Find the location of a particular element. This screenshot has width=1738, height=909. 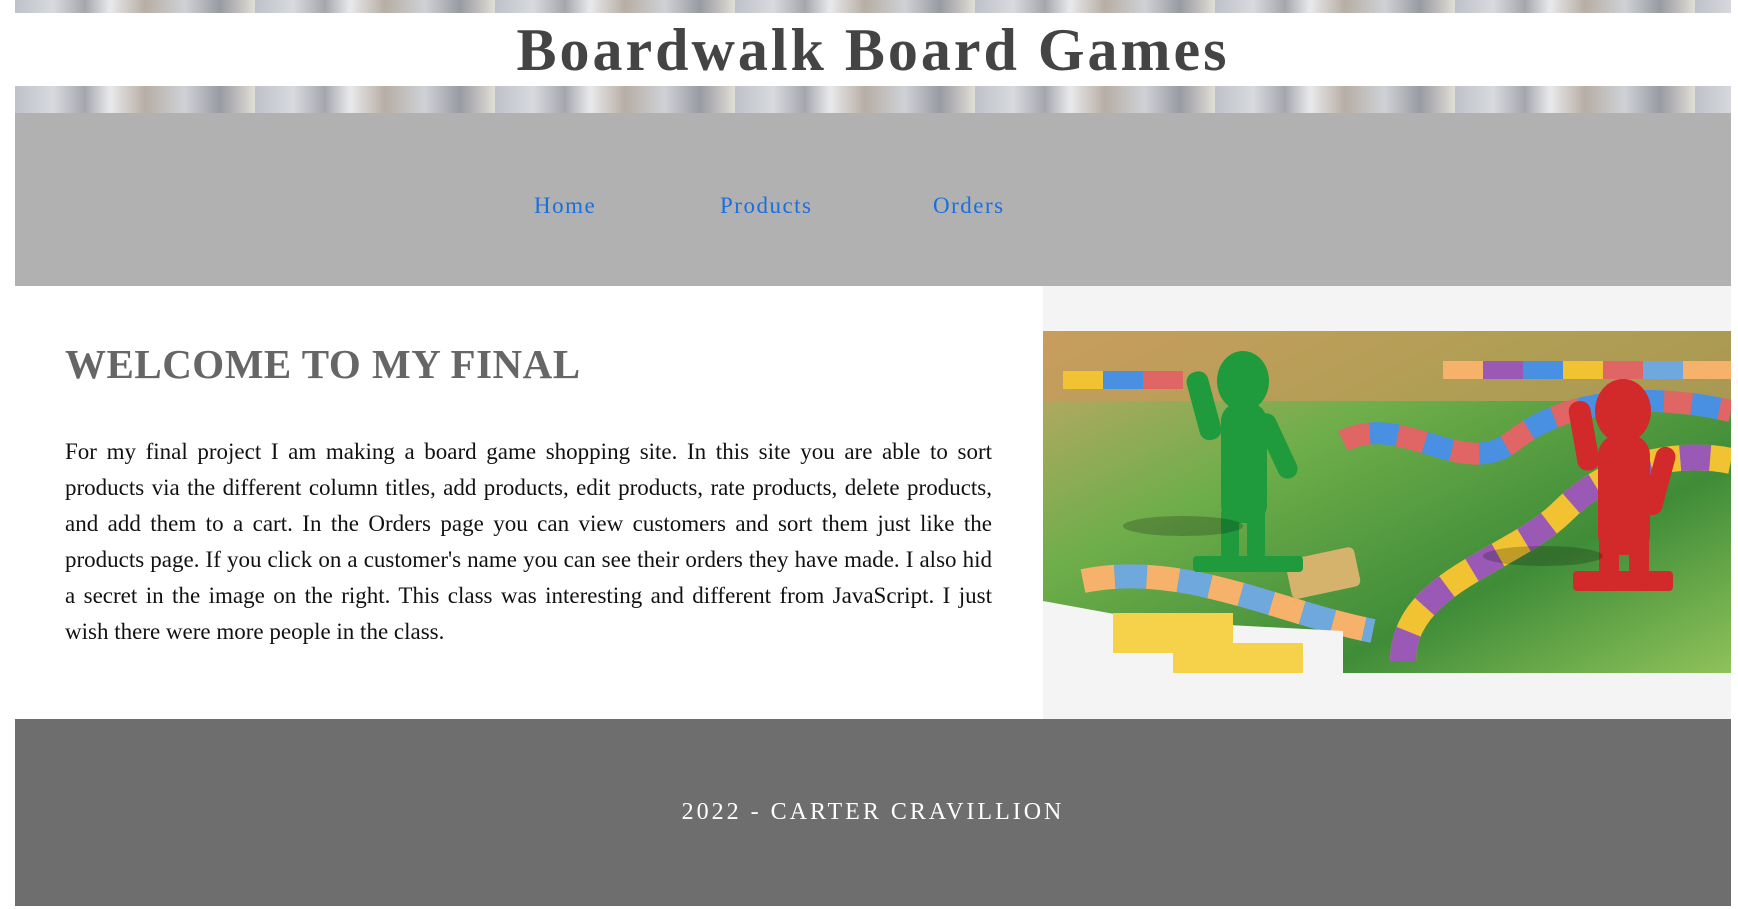

welcome-heading: WELCOME TO MY FINAL is located at coordinates (323, 364).